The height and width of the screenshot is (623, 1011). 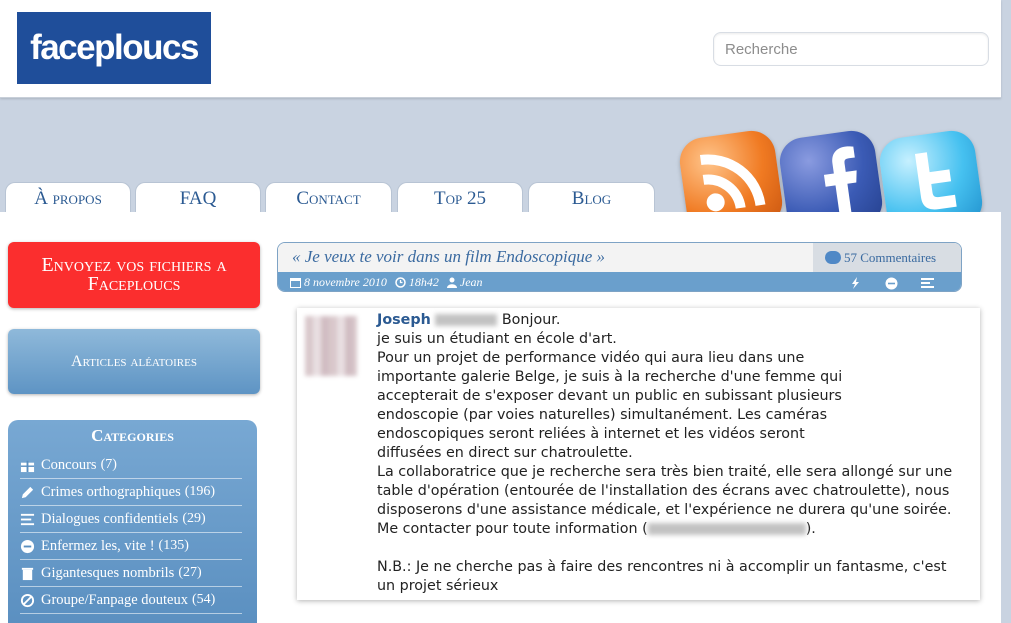 I want to click on search-input, so click(x=851, y=49).